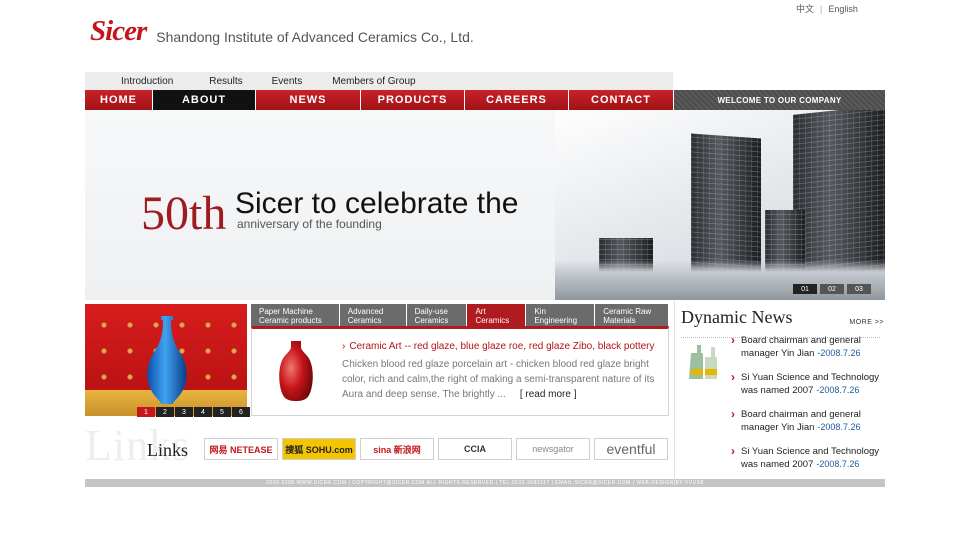 Image resolution: width=970 pixels, height=538 pixels. Describe the element at coordinates (737, 317) in the screenshot. I see `news-title: Dynamic News` at that location.